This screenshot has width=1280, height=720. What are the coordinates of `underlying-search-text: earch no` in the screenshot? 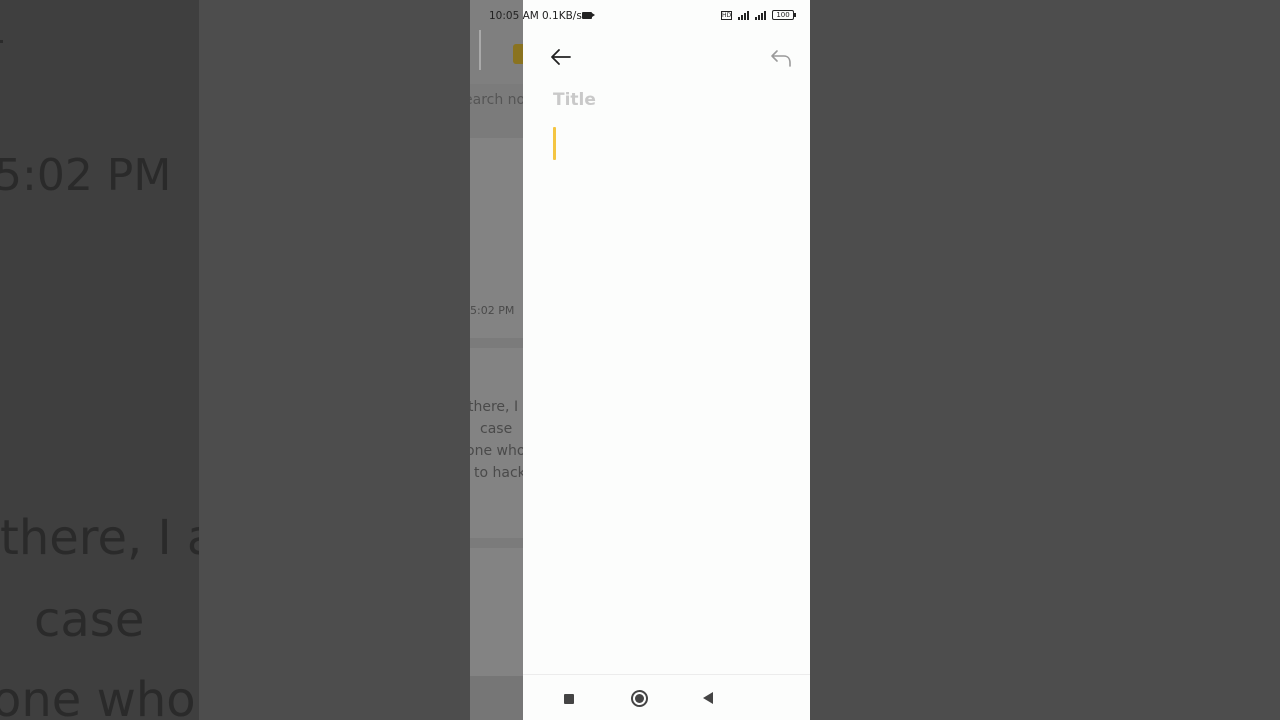 It's located at (496, 100).